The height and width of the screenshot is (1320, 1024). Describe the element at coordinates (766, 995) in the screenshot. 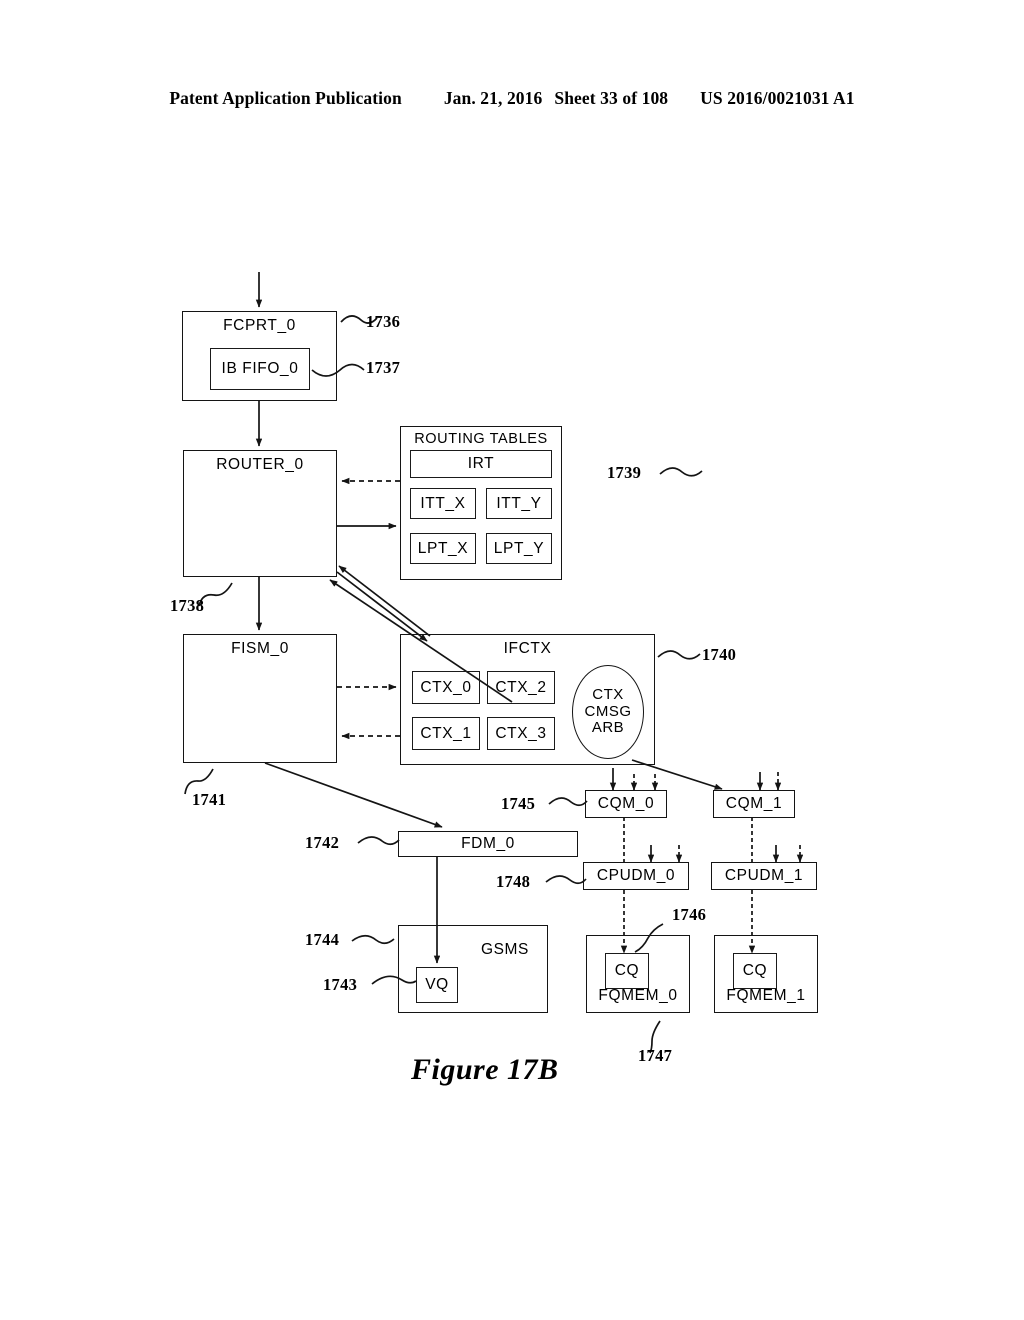

I see `block-fqmem-1-label: FQMEM_1` at that location.